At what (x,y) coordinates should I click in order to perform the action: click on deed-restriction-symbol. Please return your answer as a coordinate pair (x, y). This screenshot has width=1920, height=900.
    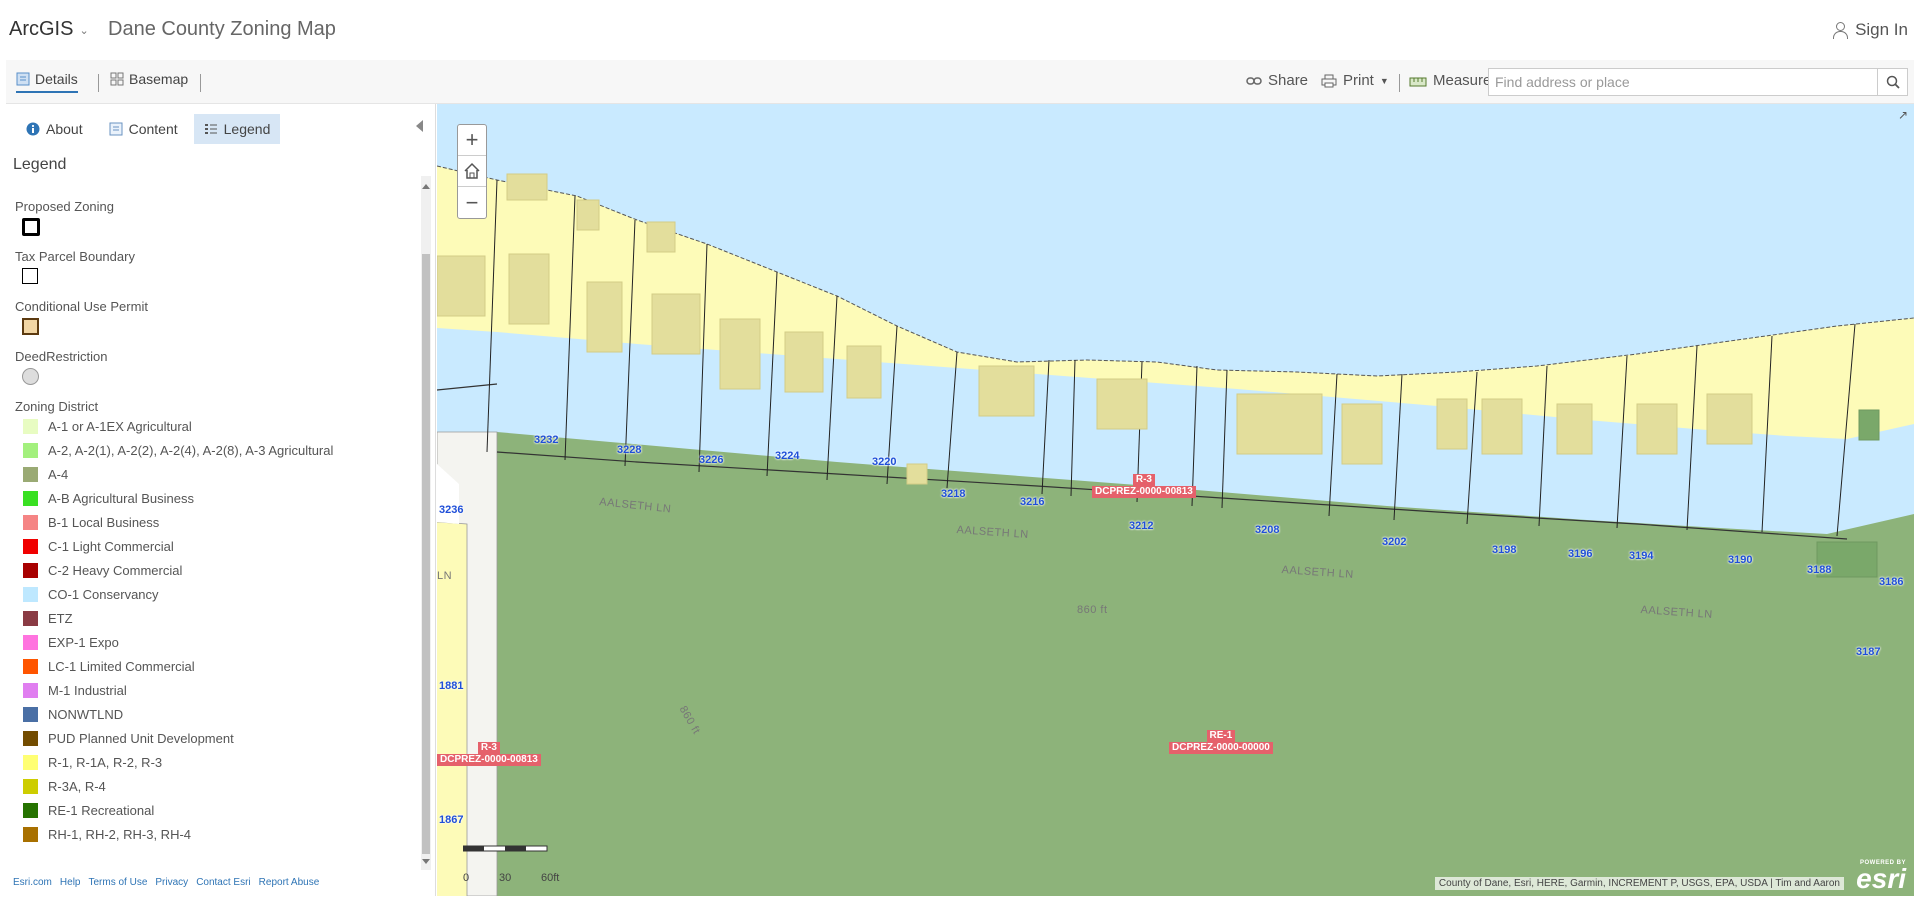
    Looking at the image, I should click on (30, 376).